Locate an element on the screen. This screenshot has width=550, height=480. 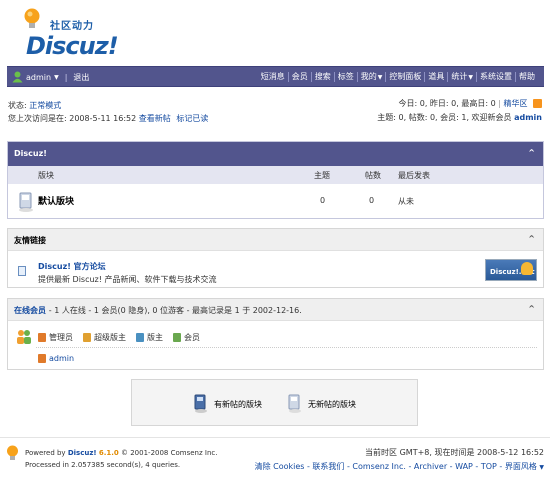
discuz-logo: 社区动力 Discuz! is located at coordinates (75, 34).